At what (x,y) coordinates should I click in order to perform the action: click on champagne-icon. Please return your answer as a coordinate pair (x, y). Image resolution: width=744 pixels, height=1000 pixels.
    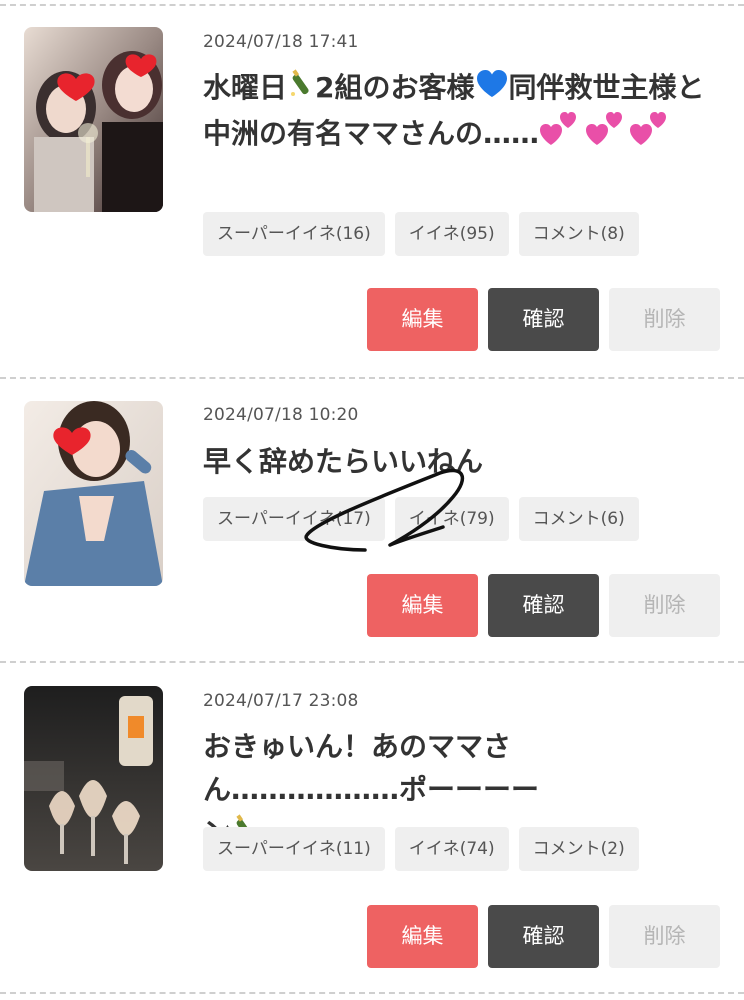
    Looking at the image, I should click on (301, 89).